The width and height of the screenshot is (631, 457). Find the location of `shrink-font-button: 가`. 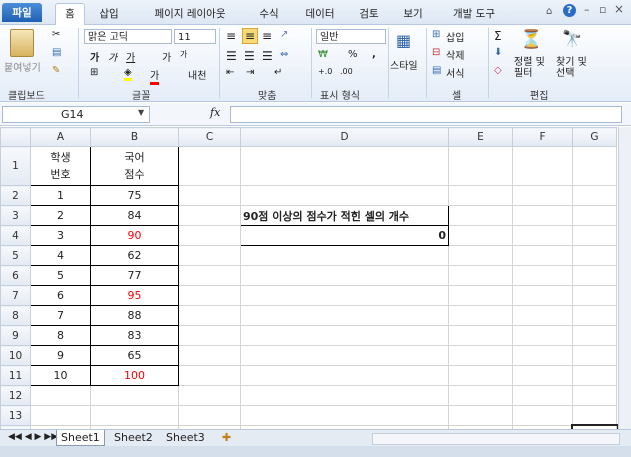

shrink-font-button: 가 is located at coordinates (183, 54).